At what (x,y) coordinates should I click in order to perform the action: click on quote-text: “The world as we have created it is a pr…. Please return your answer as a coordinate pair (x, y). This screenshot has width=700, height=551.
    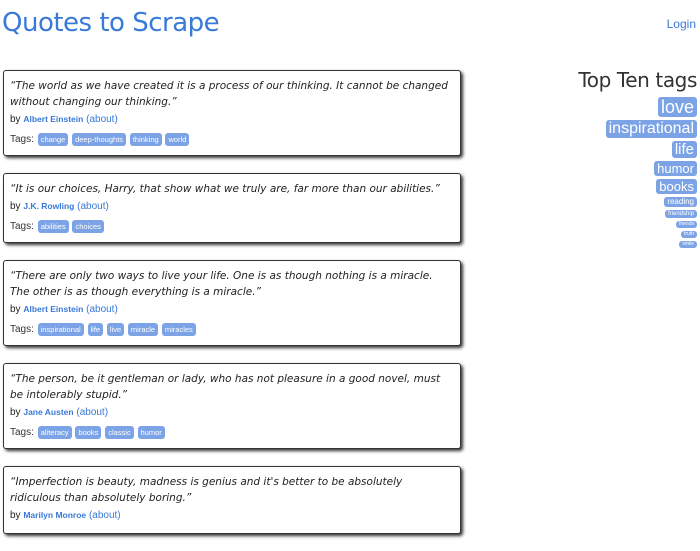
    Looking at the image, I should click on (229, 94).